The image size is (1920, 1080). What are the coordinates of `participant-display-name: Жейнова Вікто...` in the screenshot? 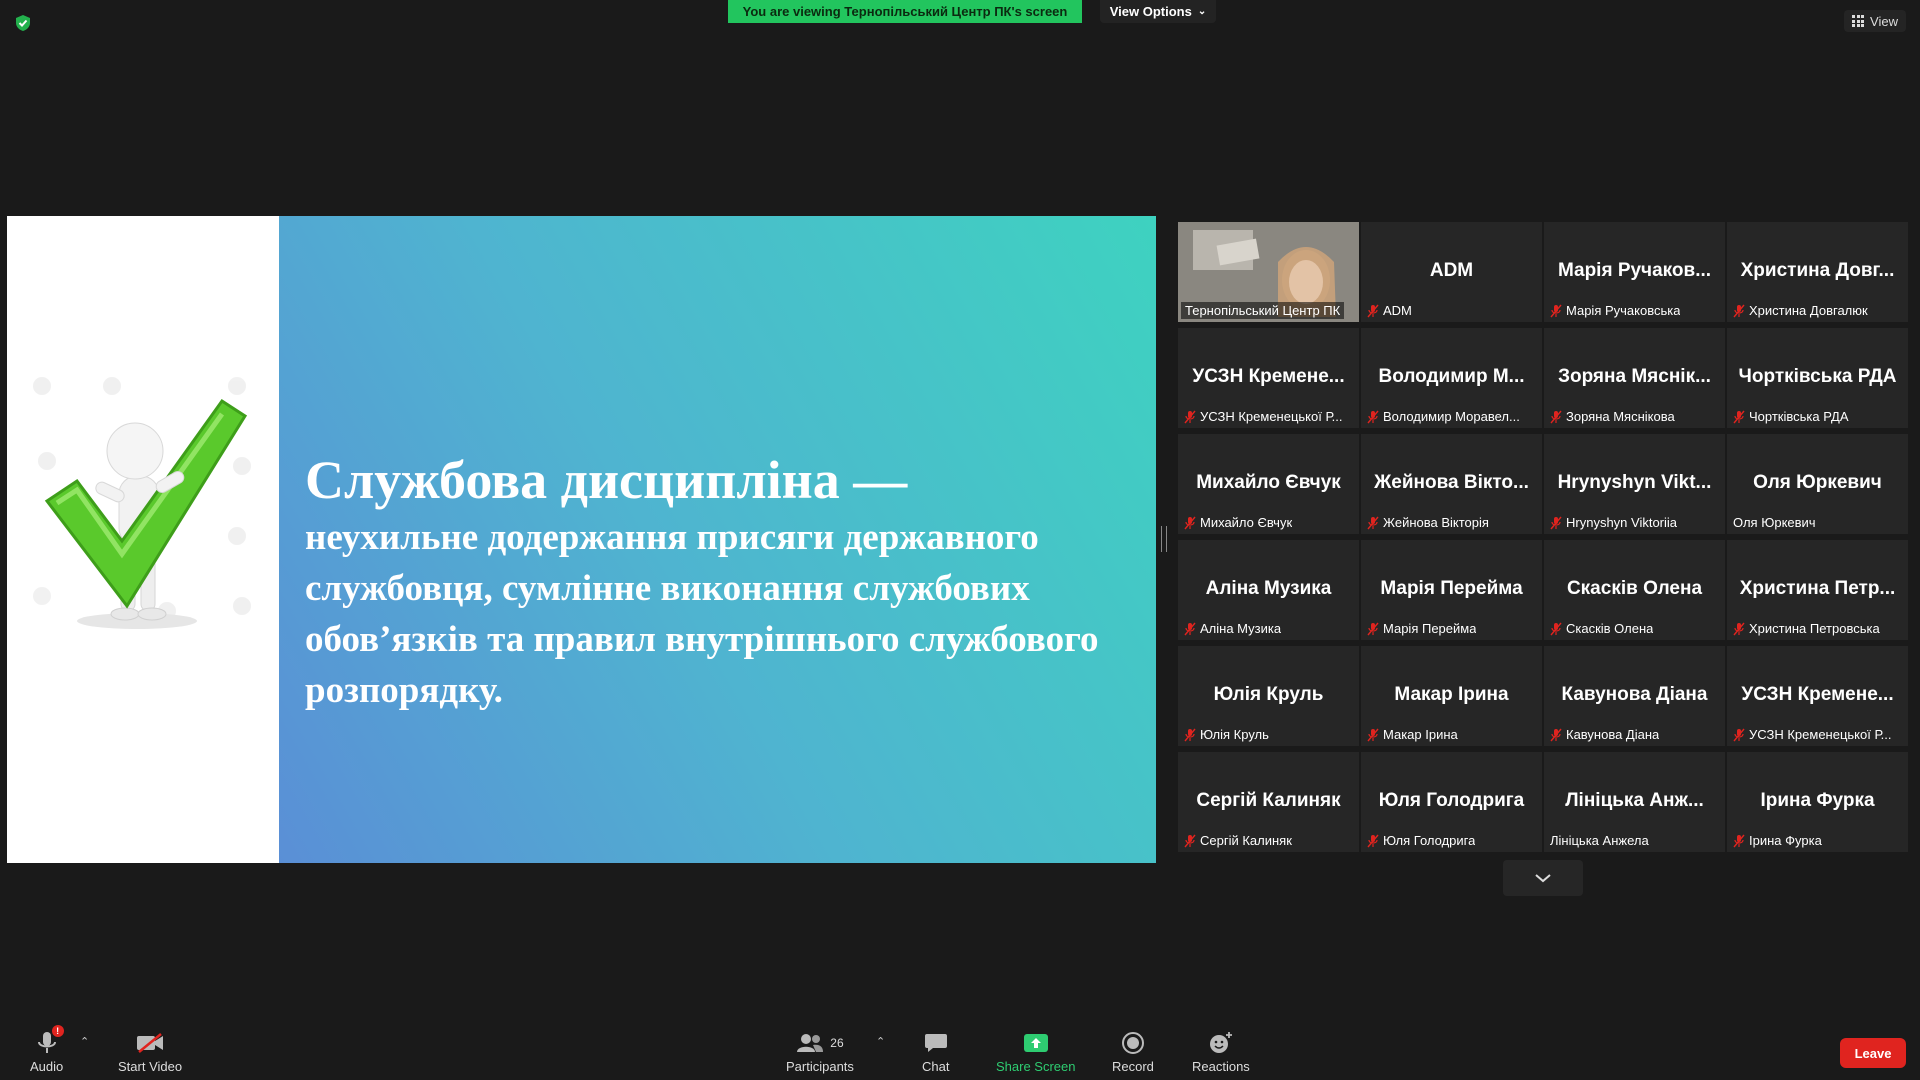 It's located at (1451, 482).